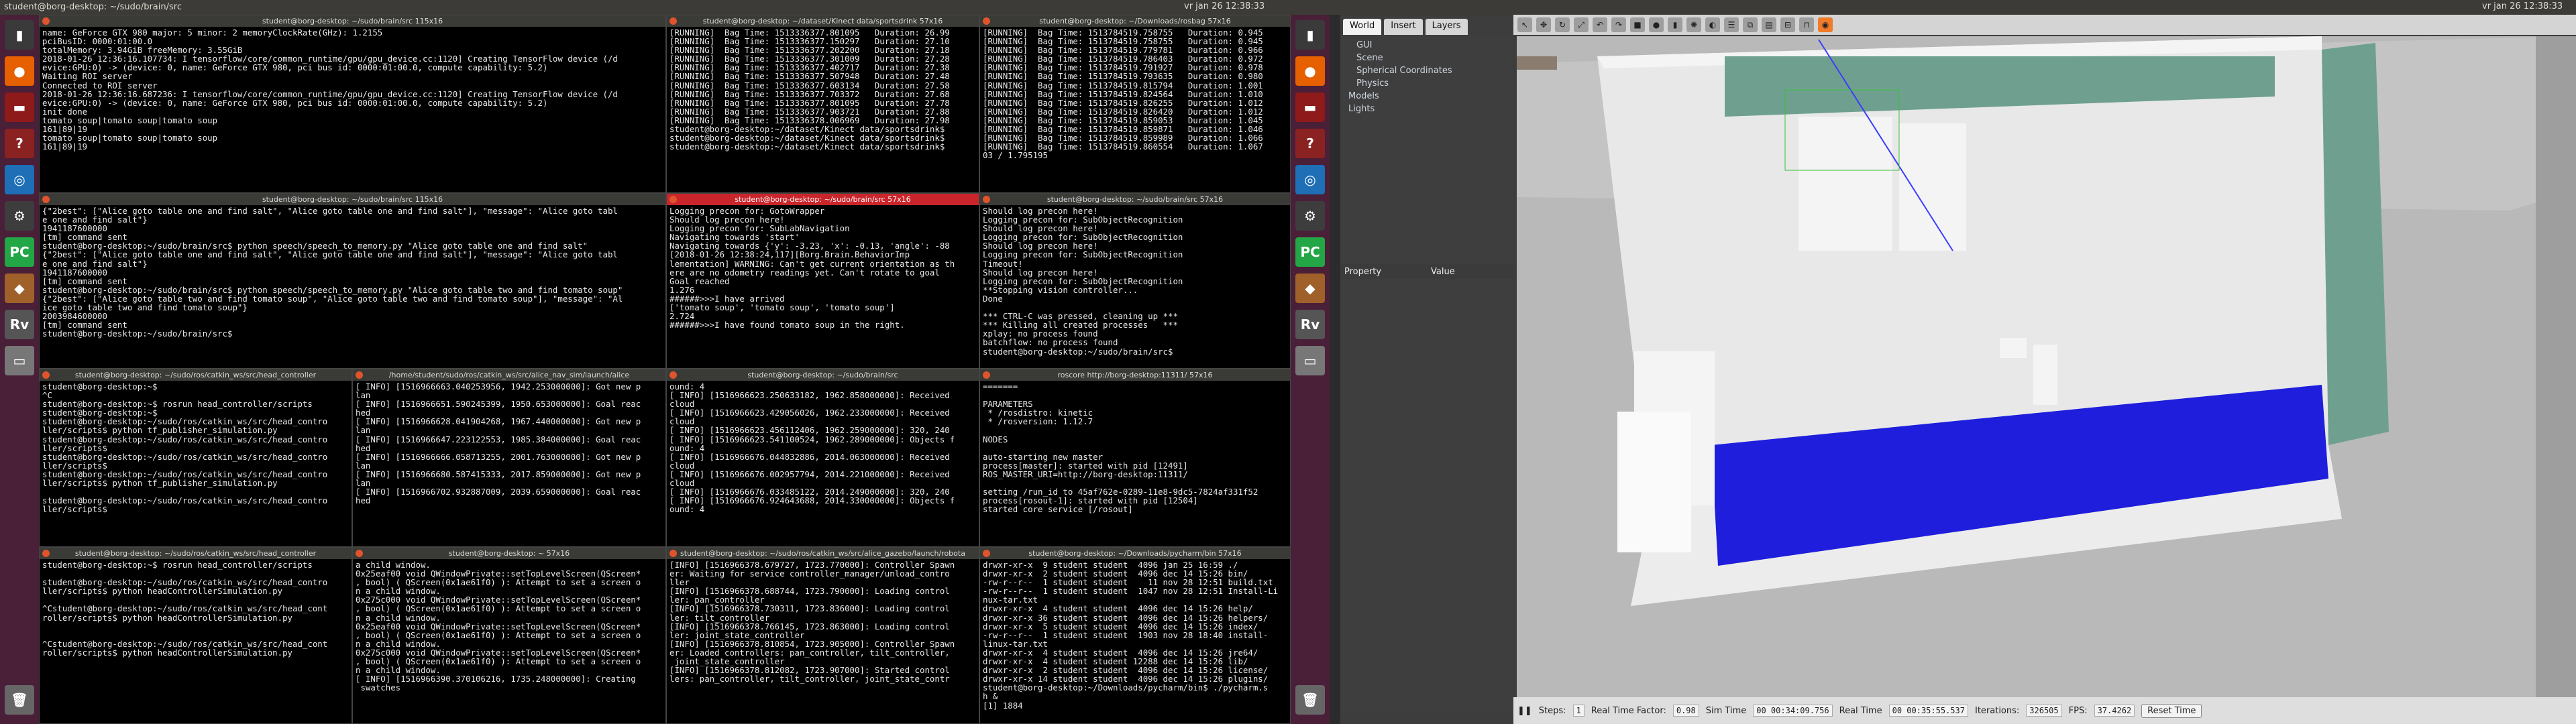 Image resolution: width=2576 pixels, height=724 pixels. Describe the element at coordinates (1310, 143) in the screenshot. I see `dash-icon: ?` at that location.